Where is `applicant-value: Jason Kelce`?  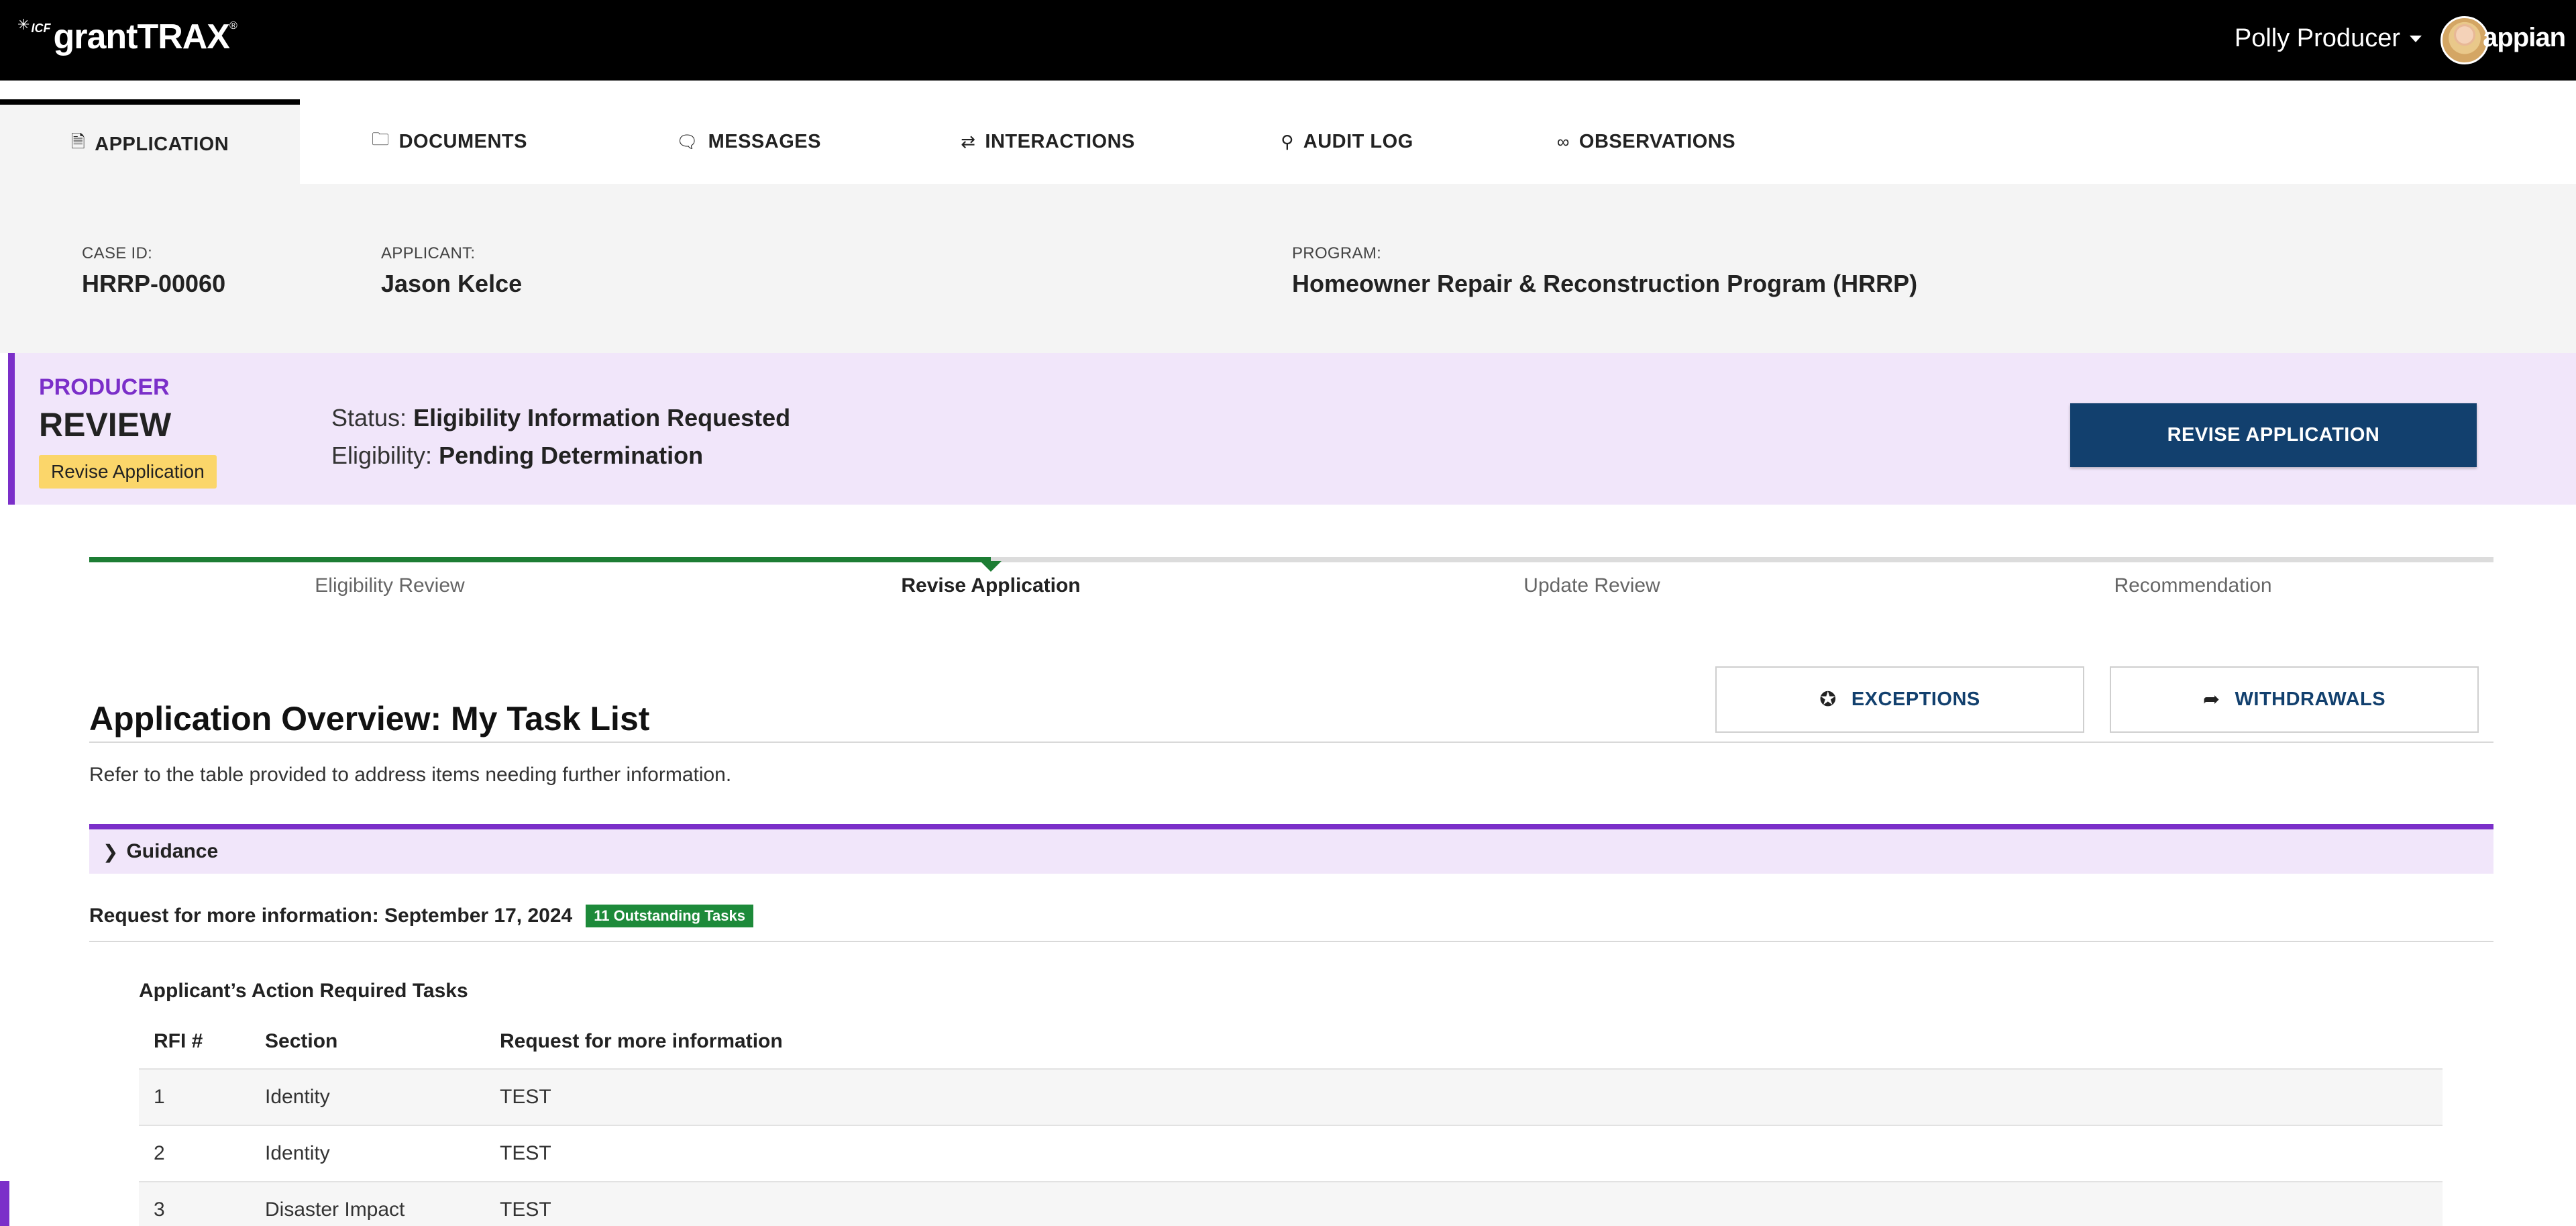
applicant-value: Jason Kelce is located at coordinates (452, 283).